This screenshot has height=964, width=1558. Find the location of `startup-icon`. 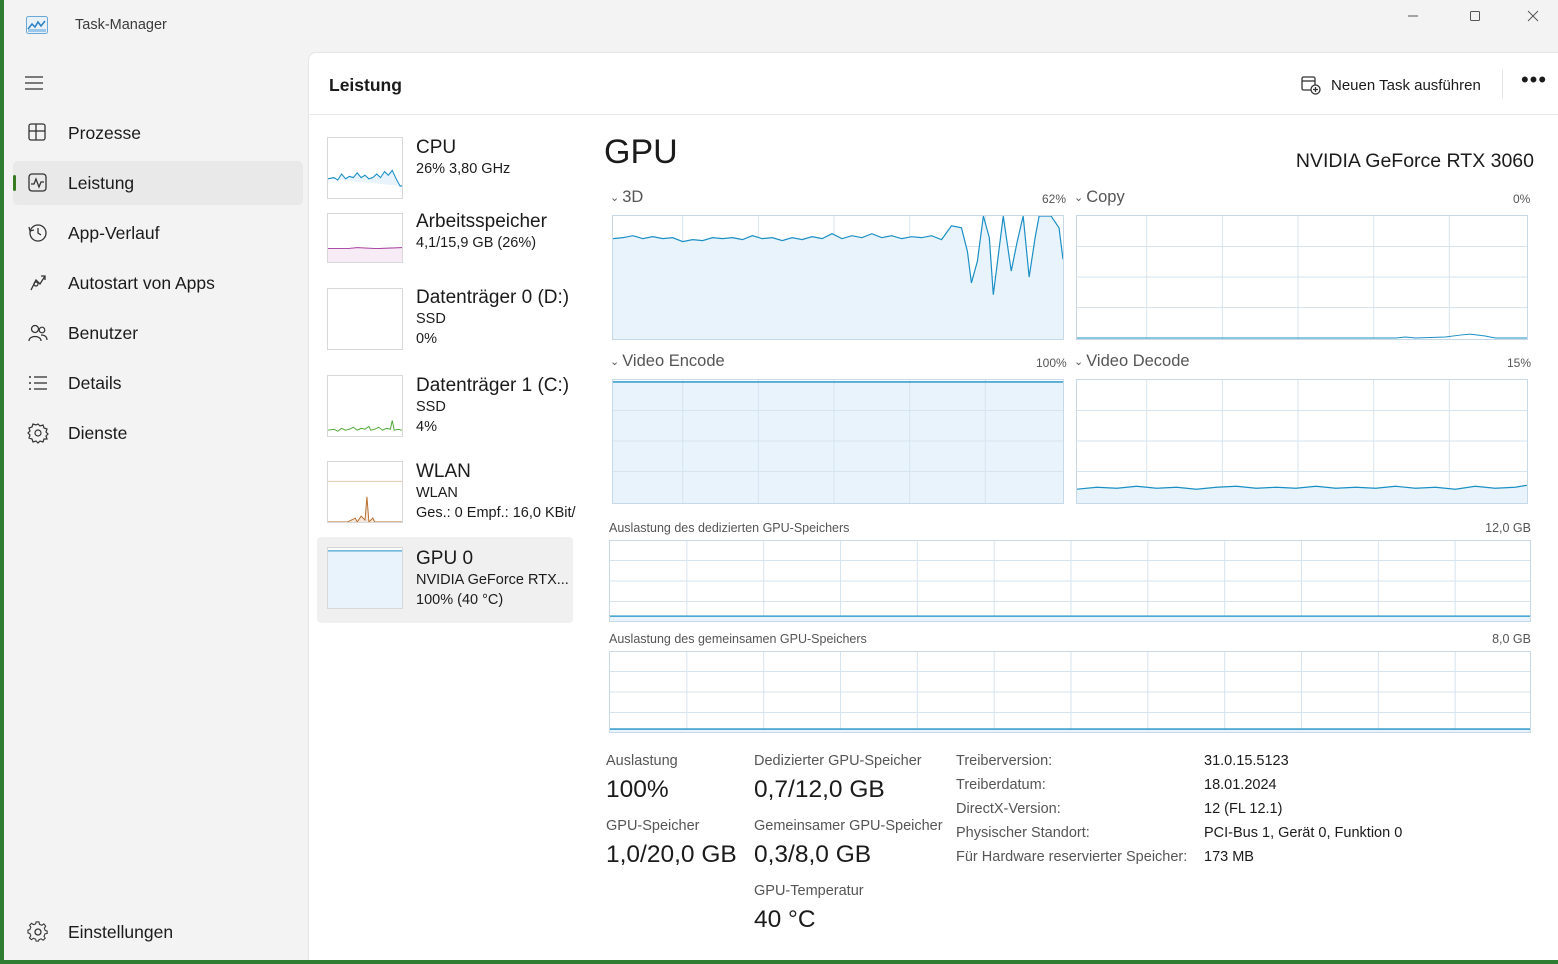

startup-icon is located at coordinates (38, 283).